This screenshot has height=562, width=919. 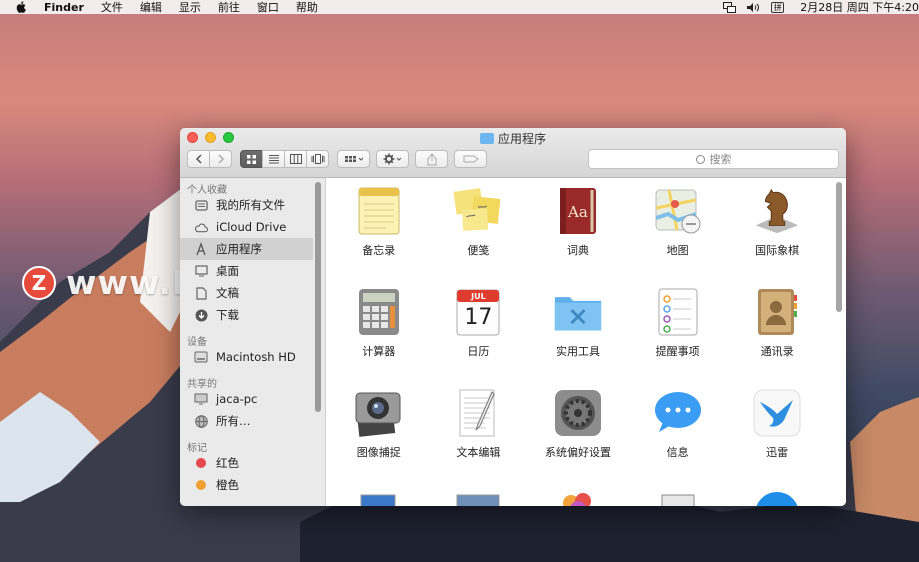 What do you see at coordinates (777, 452) in the screenshot?
I see `app-label: 迅雷` at bounding box center [777, 452].